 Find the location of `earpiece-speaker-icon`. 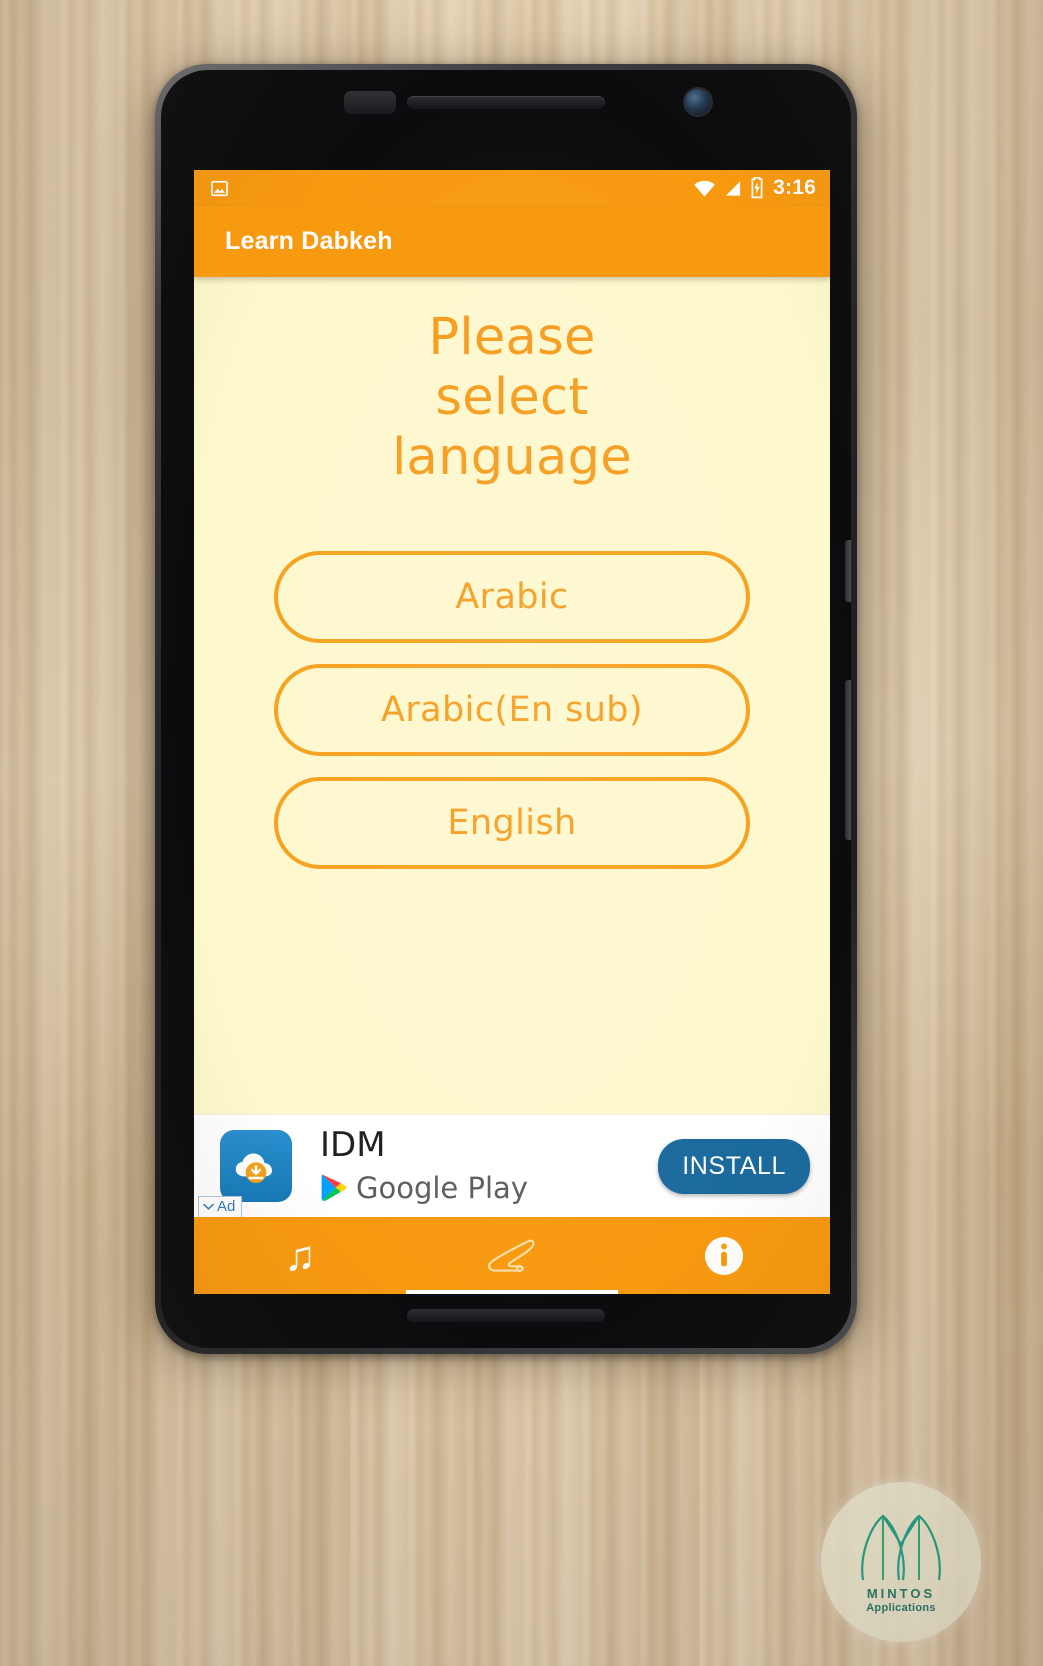

earpiece-speaker-icon is located at coordinates (506, 102).